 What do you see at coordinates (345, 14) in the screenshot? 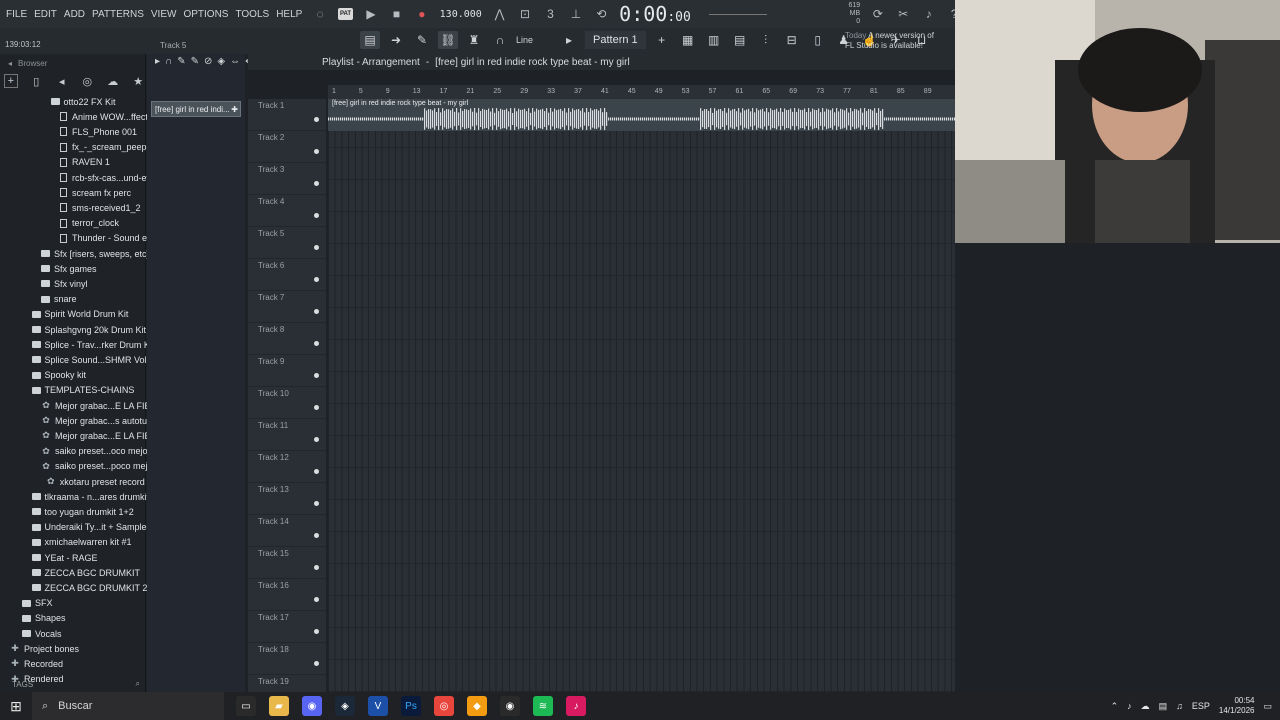
I see `pat-song-toggle: PAT` at bounding box center [345, 14].